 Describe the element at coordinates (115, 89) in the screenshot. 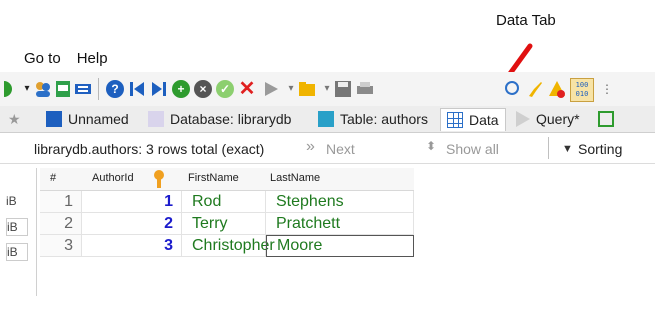

I see `help-icon: ?` at that location.